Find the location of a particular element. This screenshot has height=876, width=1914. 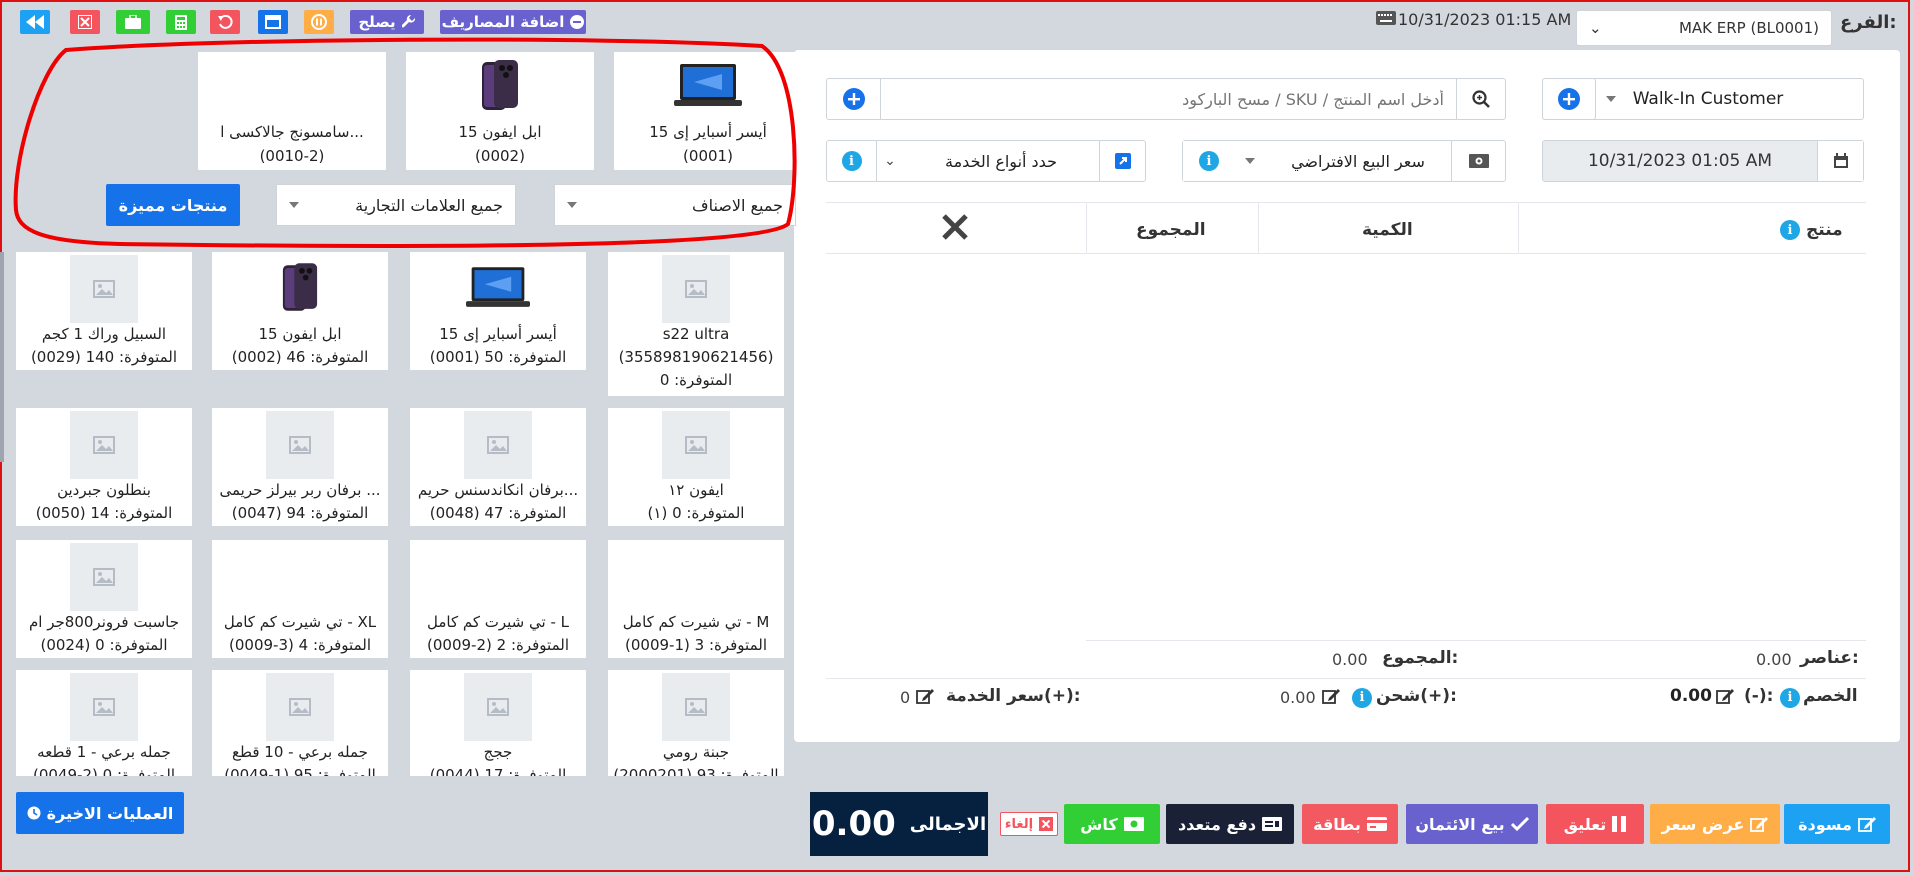

wallet-icon is located at coordinates (1272, 824).